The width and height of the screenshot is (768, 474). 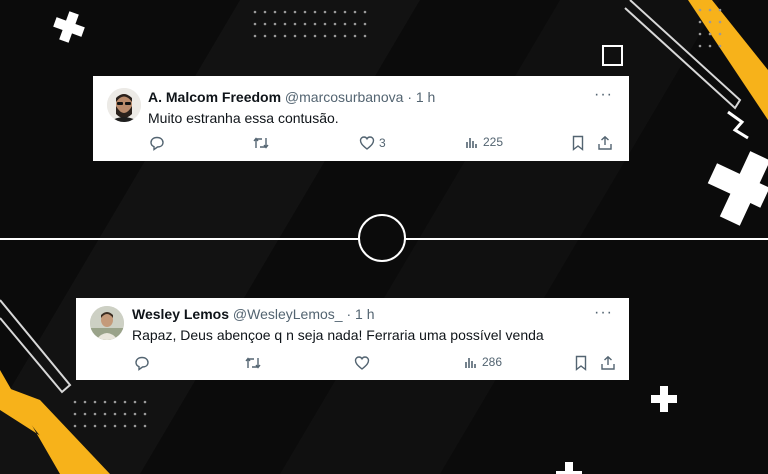 What do you see at coordinates (382, 143) in the screenshot?
I see `like-count: 3` at bounding box center [382, 143].